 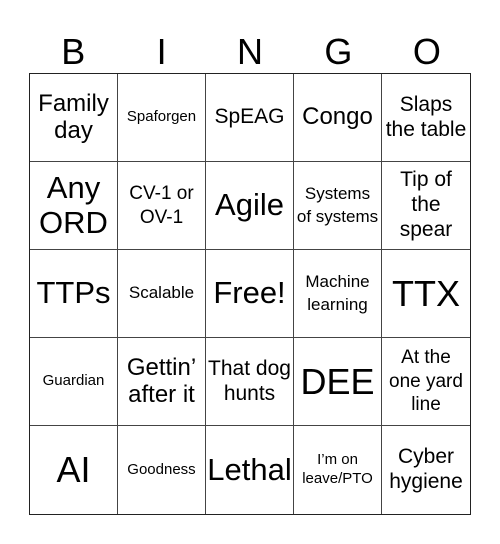 I want to click on bingo-cell: Guardian, so click(x=74, y=382).